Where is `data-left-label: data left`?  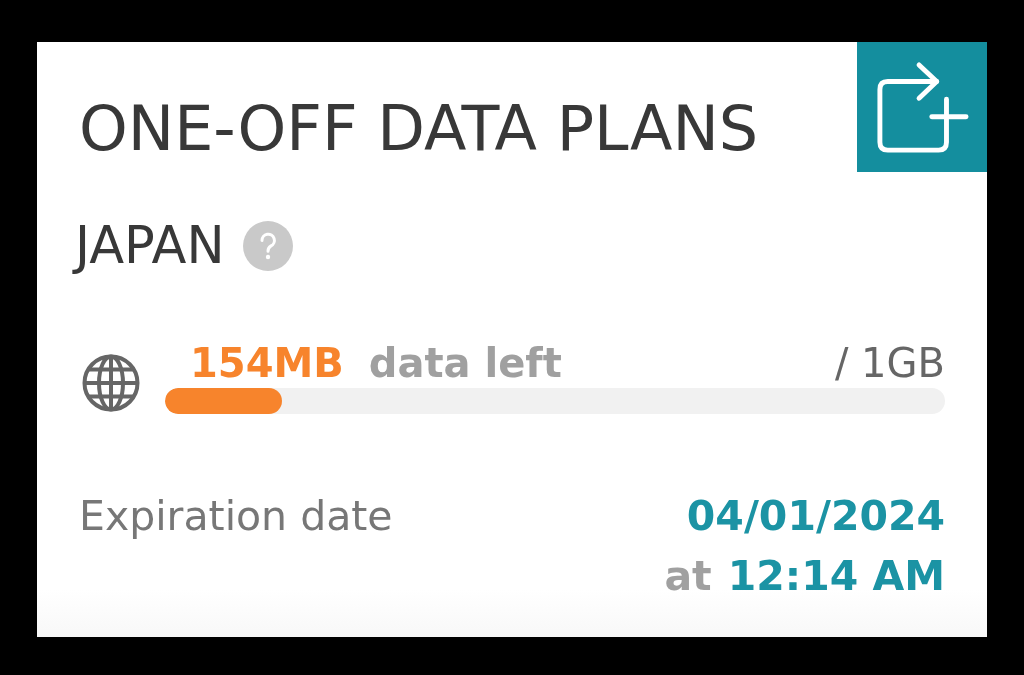
data-left-label: data left is located at coordinates (465, 363).